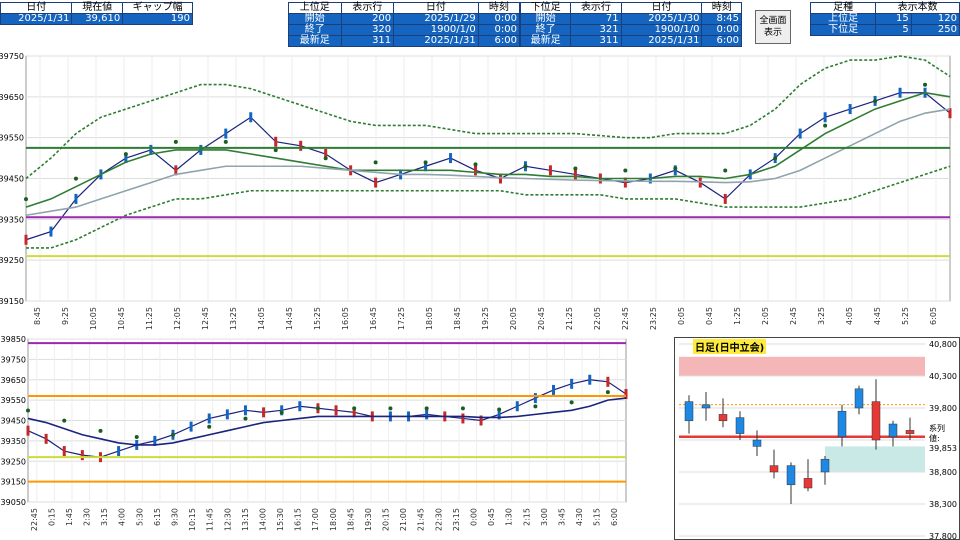 Image resolution: width=960 pixels, height=540 pixels. I want to click on x-tick-label: 20:15, so click(386, 519).